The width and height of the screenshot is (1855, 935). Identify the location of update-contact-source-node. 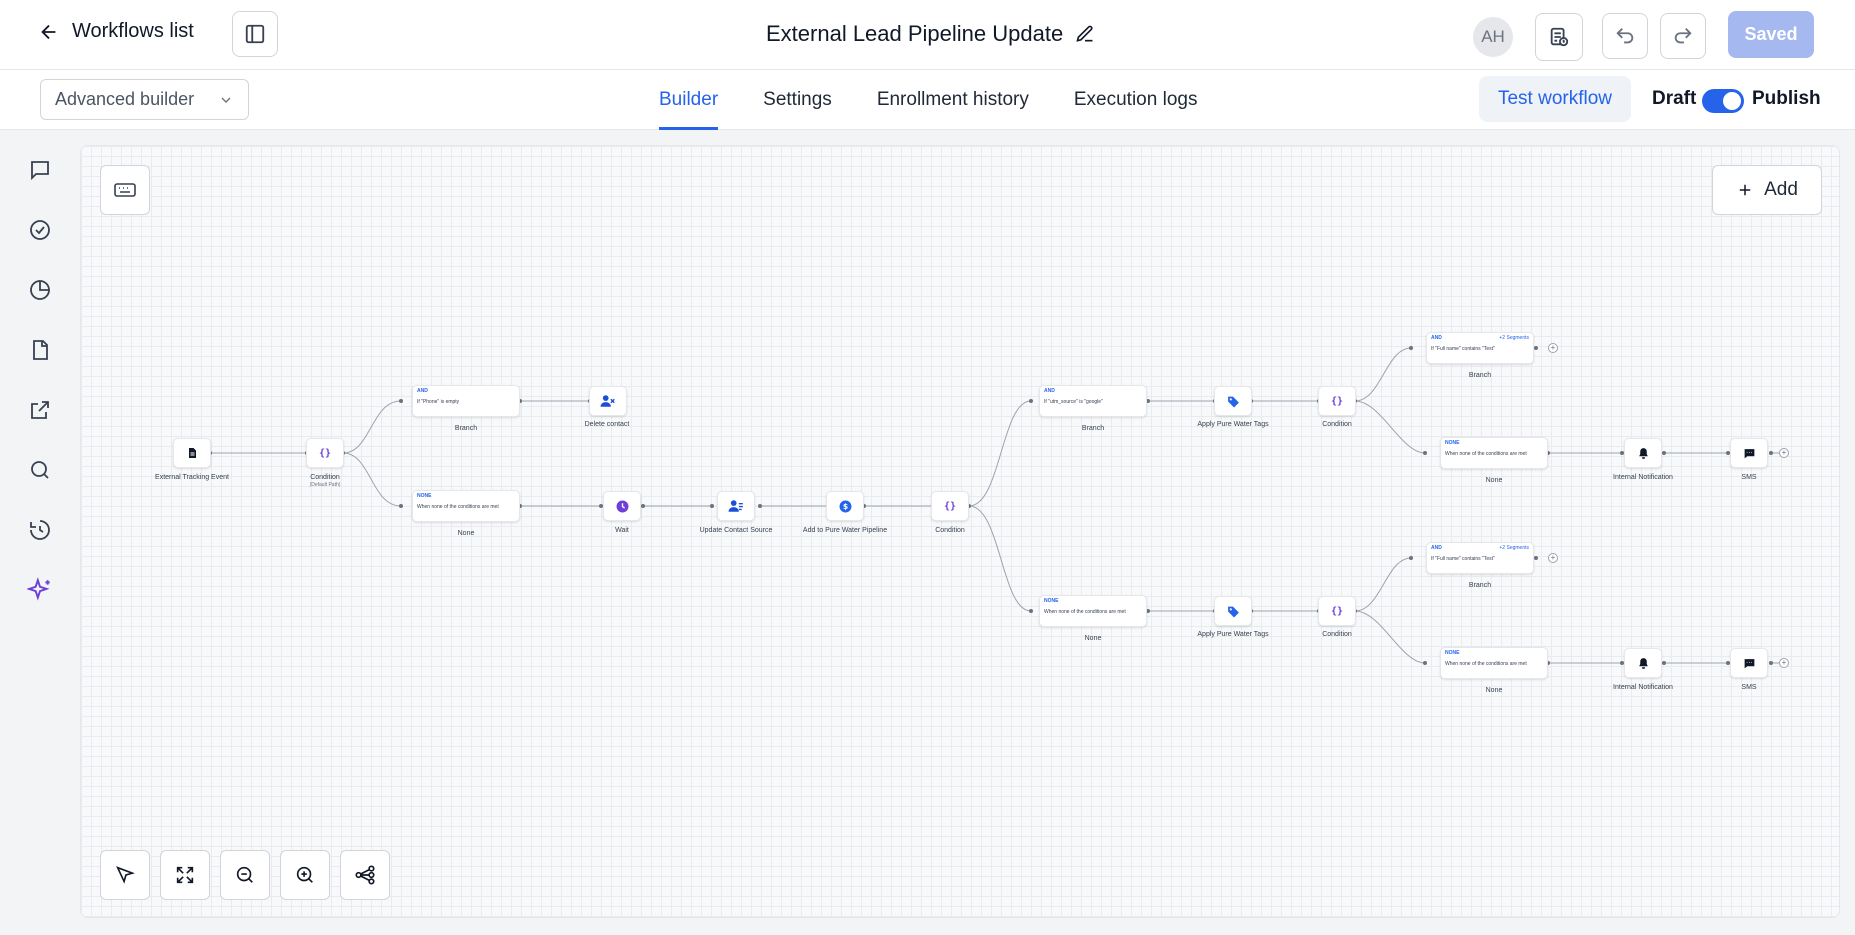
(736, 506).